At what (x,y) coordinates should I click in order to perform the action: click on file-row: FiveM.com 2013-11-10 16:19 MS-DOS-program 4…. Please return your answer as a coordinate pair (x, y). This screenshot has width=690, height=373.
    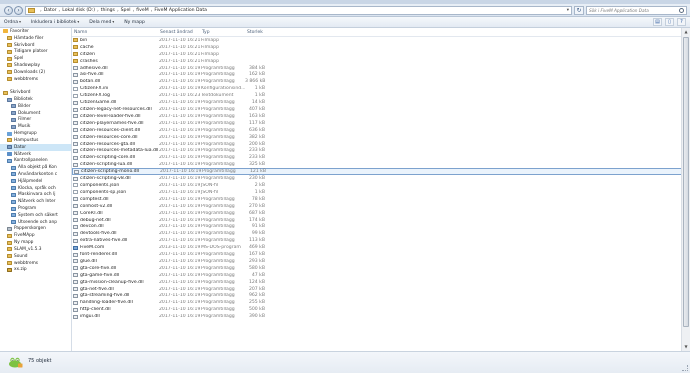
    Looking at the image, I should click on (381, 247).